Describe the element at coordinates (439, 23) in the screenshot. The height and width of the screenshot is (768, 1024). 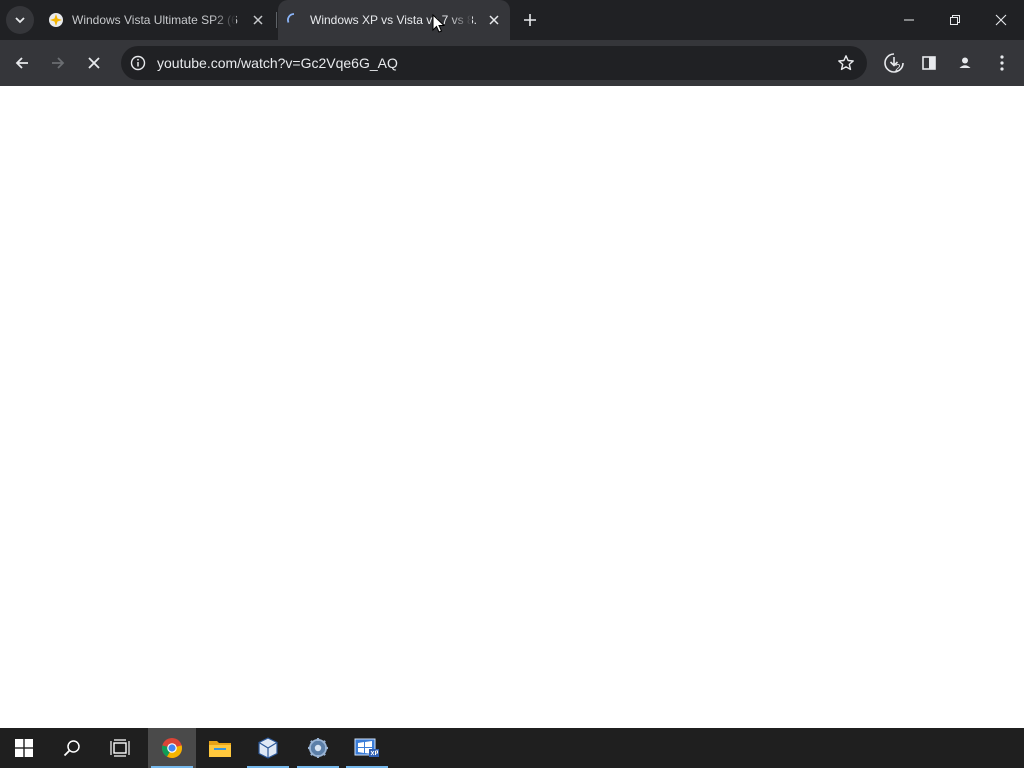
I see `mouse-cursor-icon` at that location.